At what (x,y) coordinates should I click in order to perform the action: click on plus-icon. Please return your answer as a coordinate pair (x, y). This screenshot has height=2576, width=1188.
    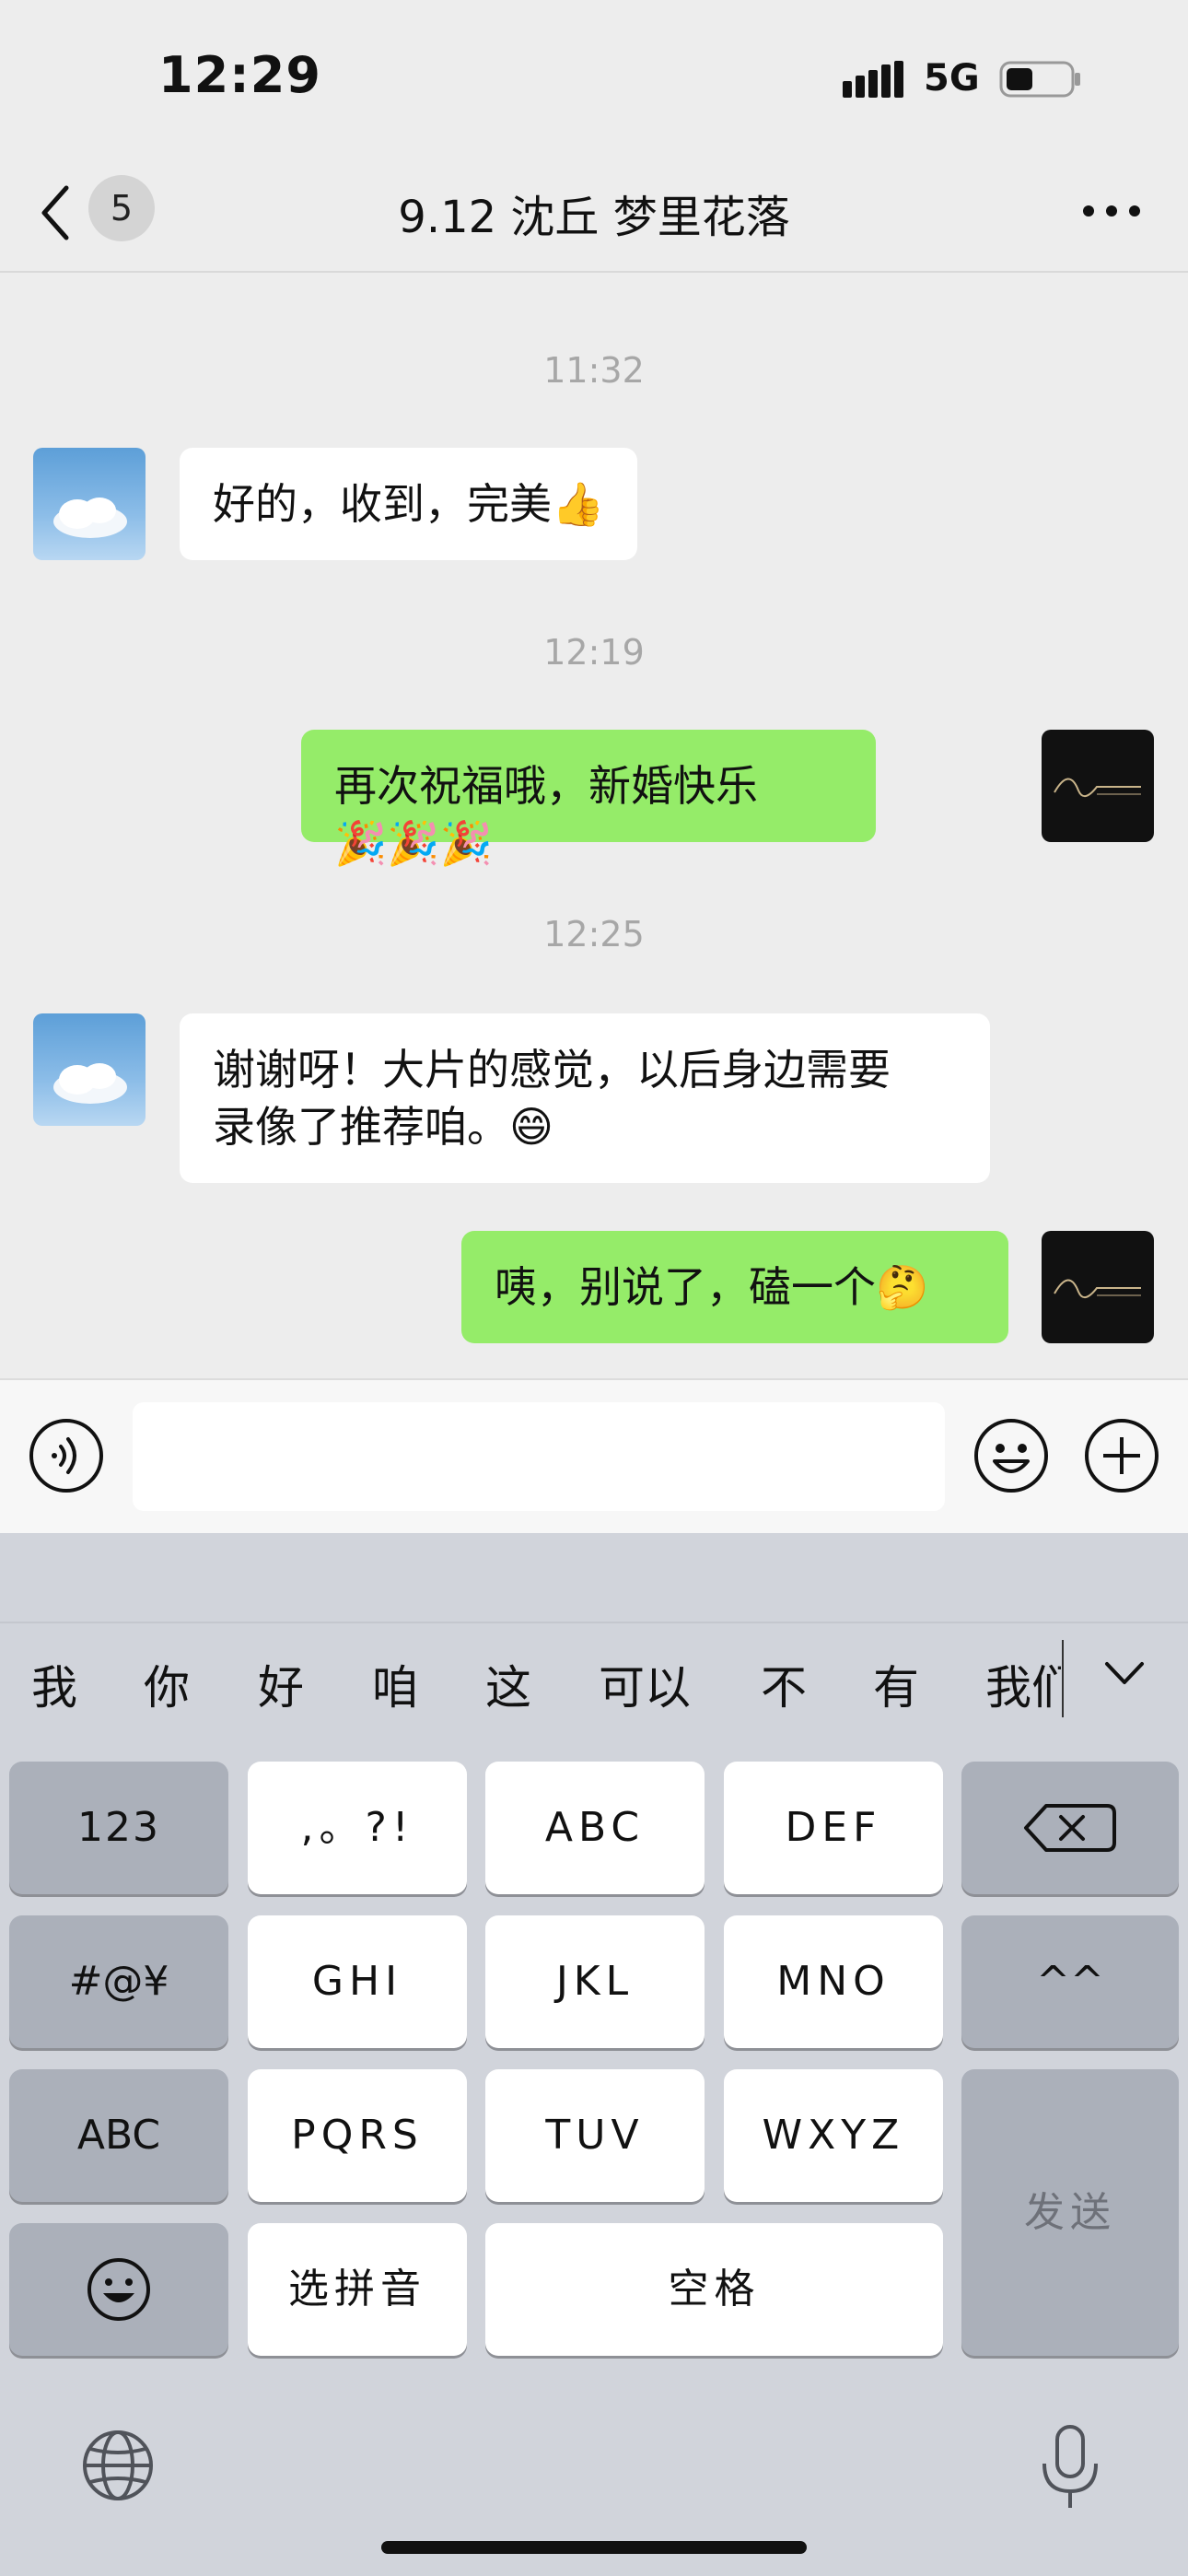
    Looking at the image, I should click on (1121, 1455).